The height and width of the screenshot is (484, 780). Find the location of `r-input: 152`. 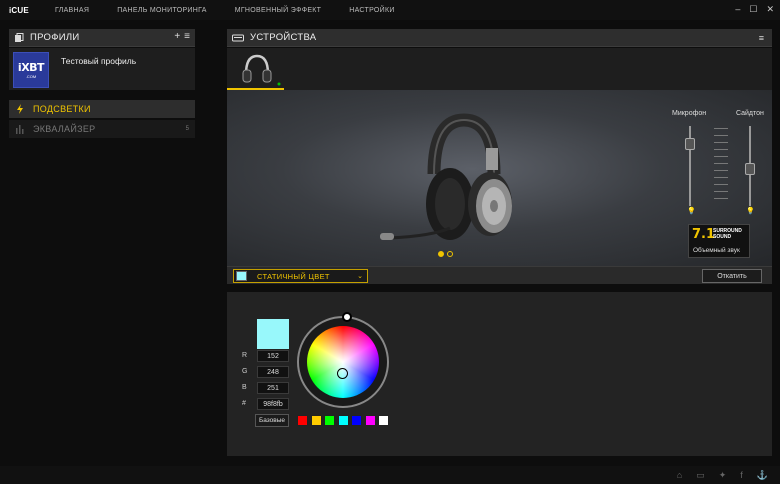

r-input: 152 is located at coordinates (273, 356).